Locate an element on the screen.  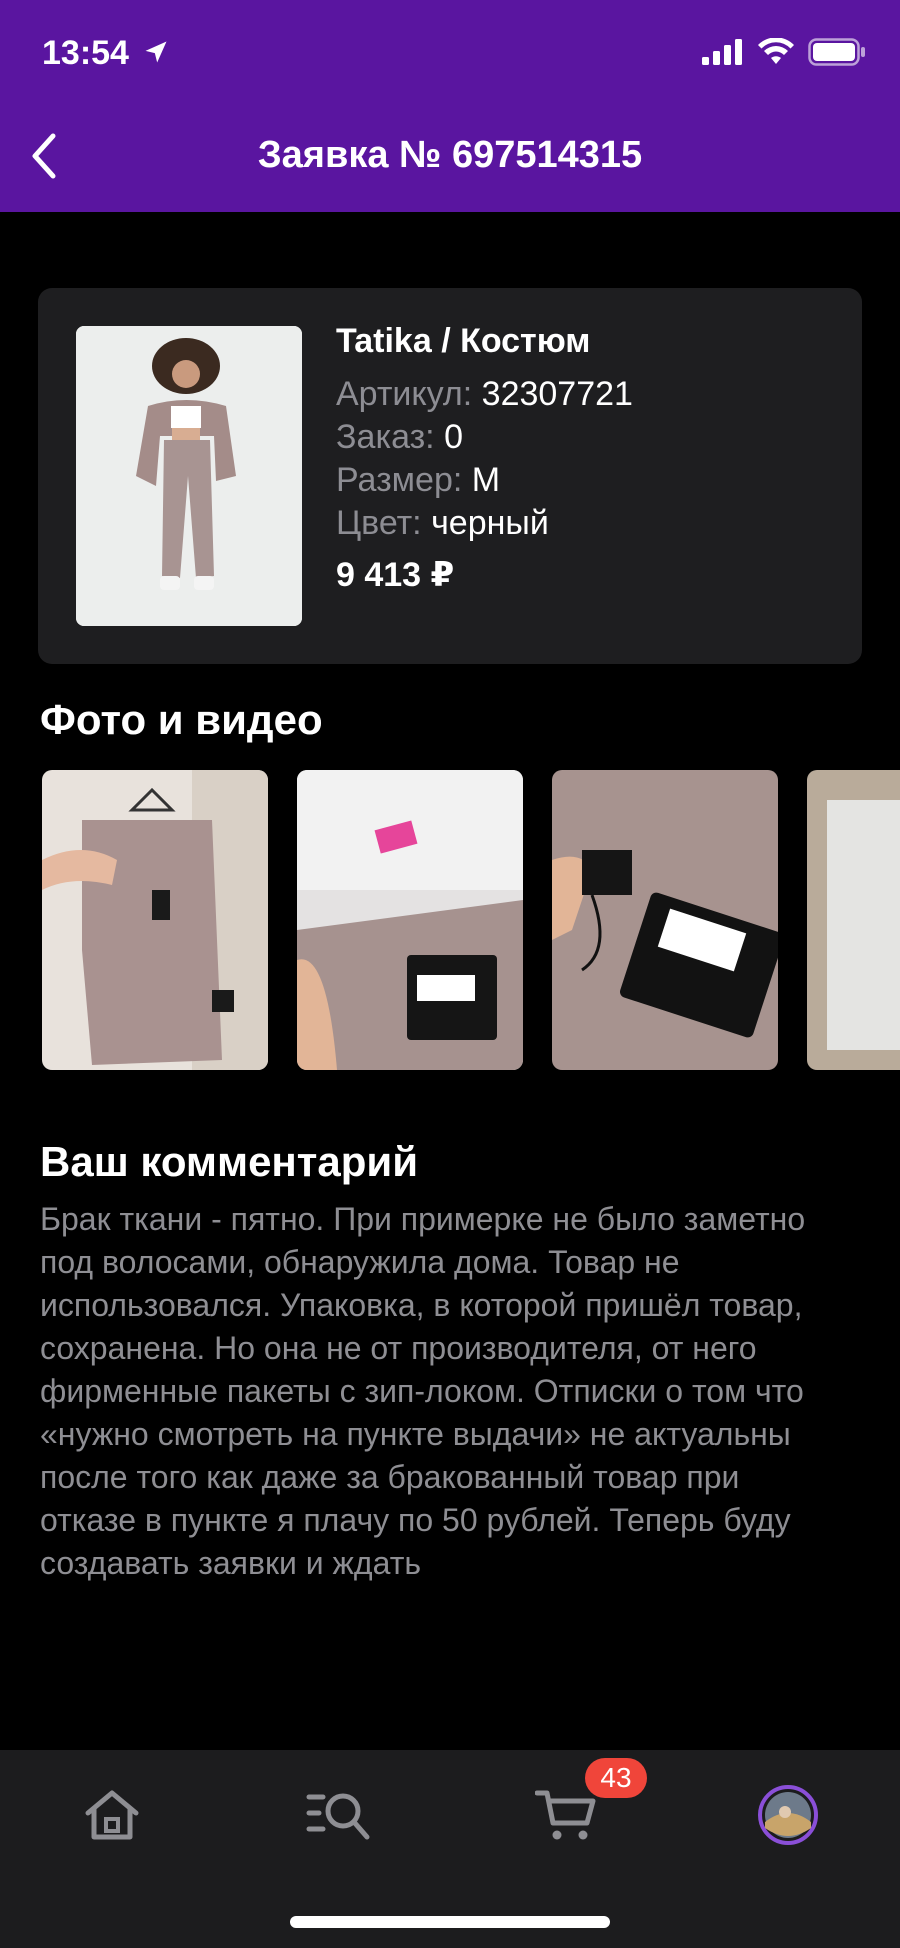
status-icons is located at coordinates (784, 52).